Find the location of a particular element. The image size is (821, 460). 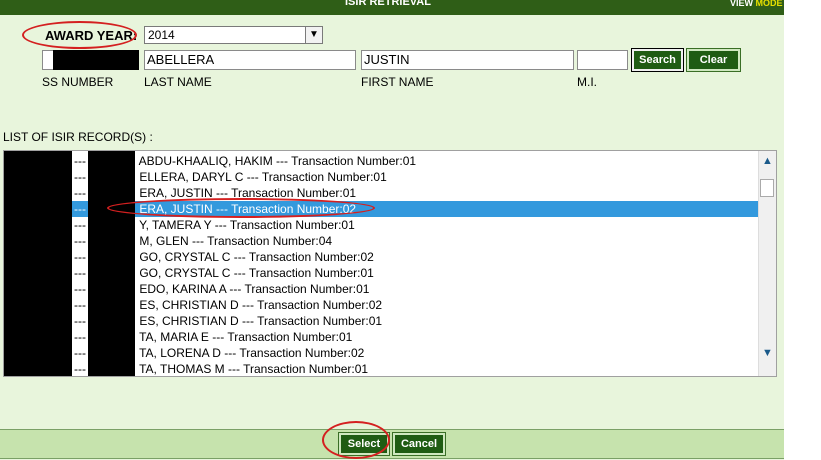

ss-number-field is located at coordinates (90, 60).